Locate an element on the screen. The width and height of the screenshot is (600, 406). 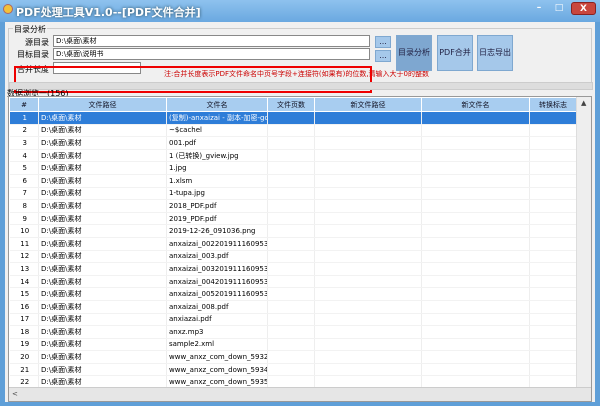
table-row: 21D:\桌面\素材www_anxz_com_down_59343_html. is located at coordinates (293, 370).